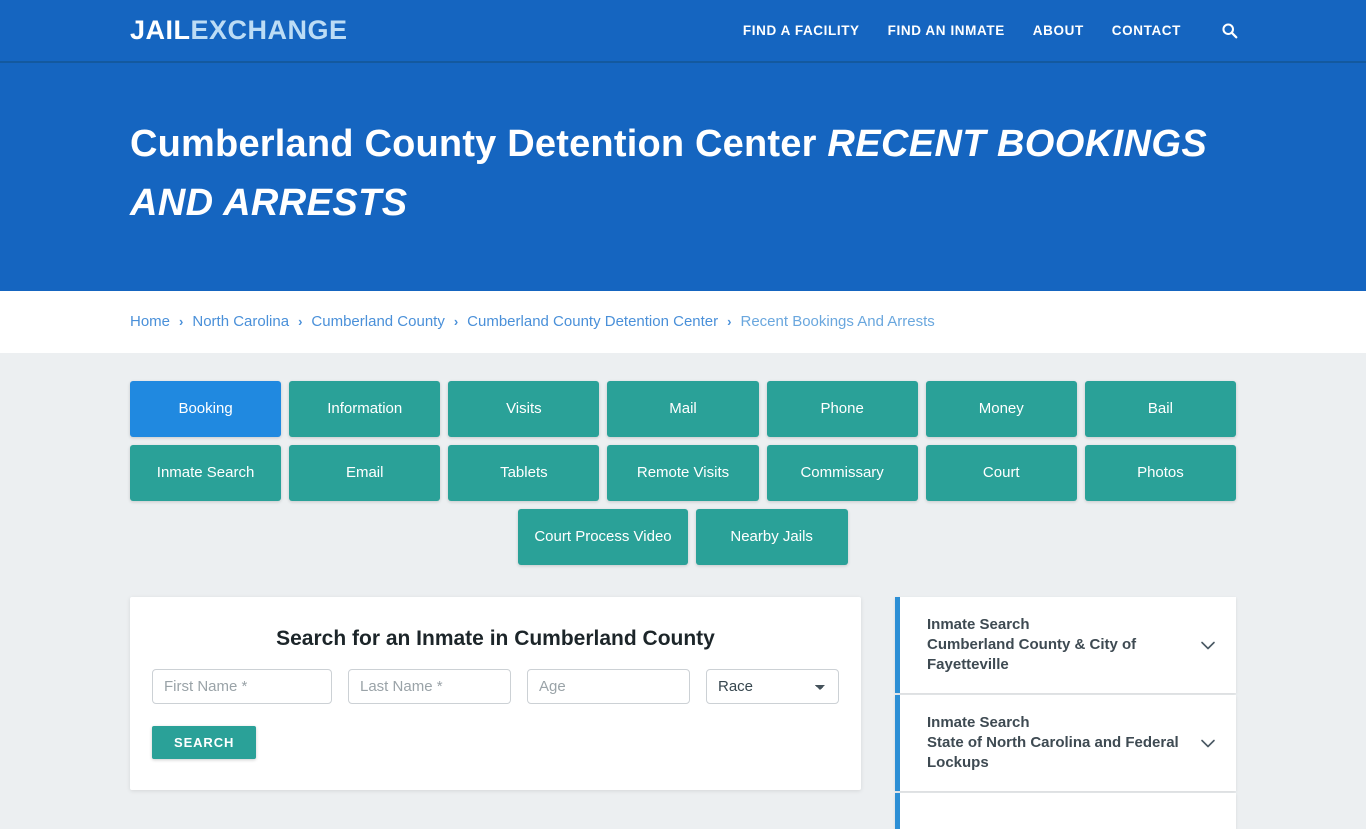  Describe the element at coordinates (608, 686) in the screenshot. I see `age-input` at that location.